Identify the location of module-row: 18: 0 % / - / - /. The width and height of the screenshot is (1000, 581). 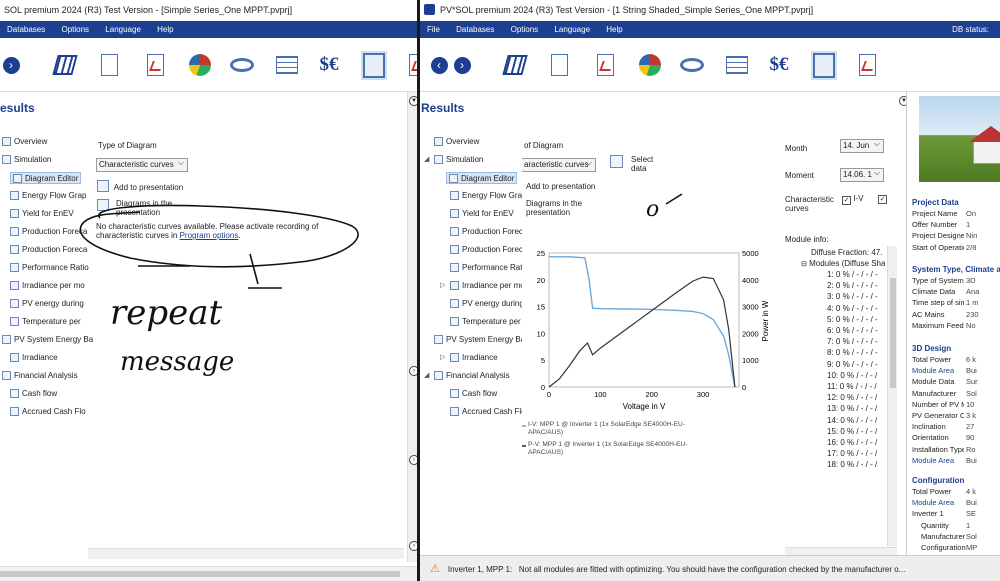
(852, 464).